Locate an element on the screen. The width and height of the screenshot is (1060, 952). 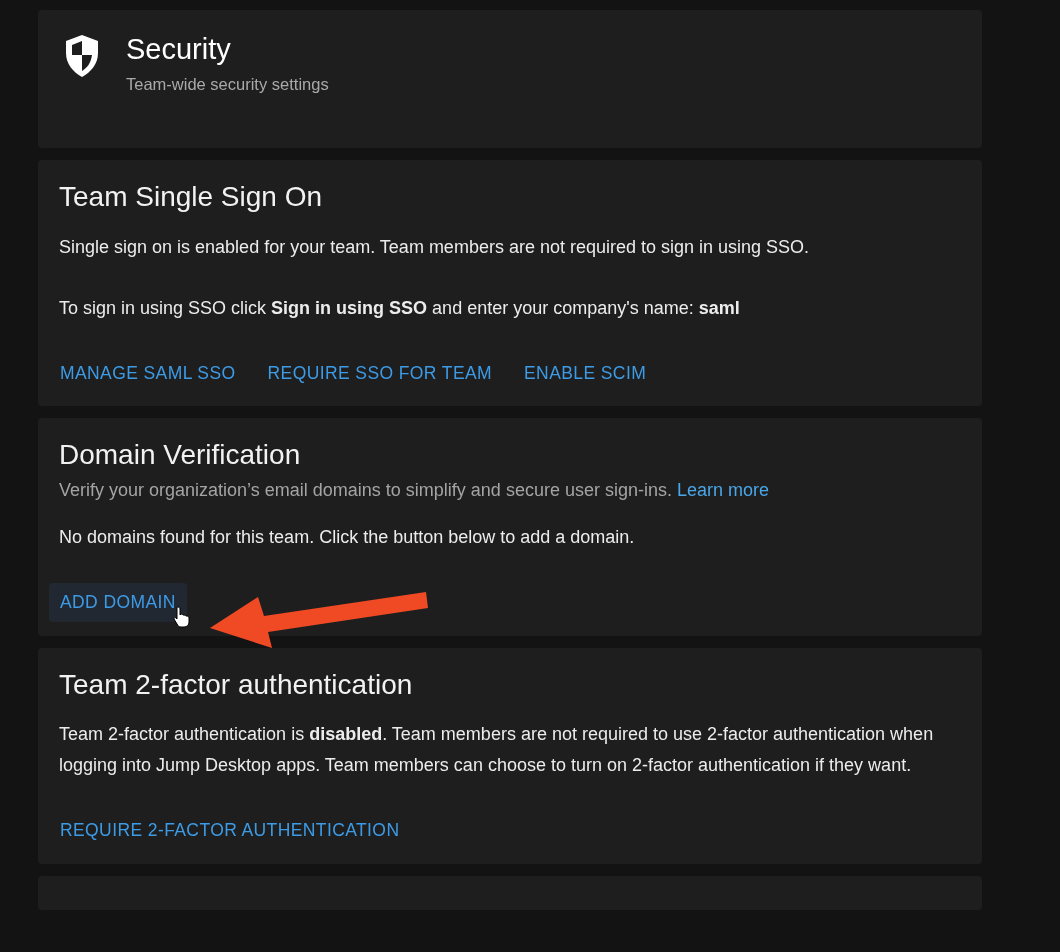
paragraph: To sign in using SSO click Sign in using SSO and enter your company's name: saml is located at coordinates (400, 308).